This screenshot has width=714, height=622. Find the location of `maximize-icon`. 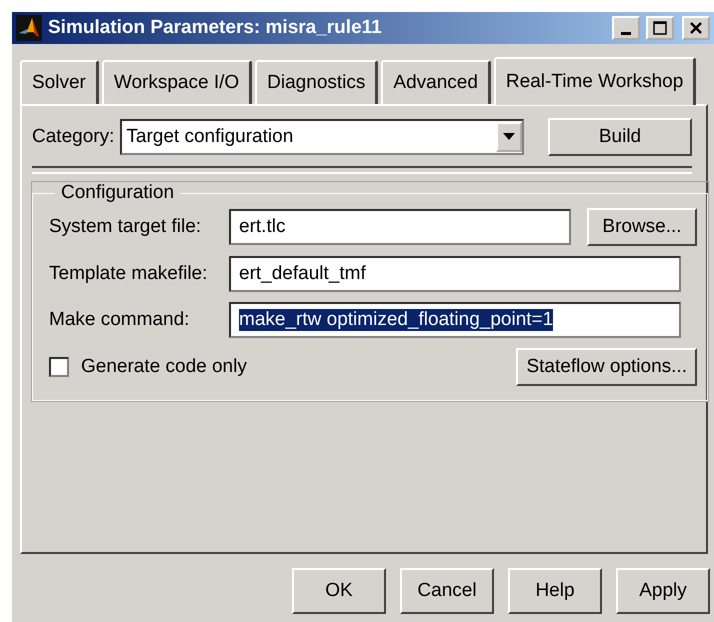

maximize-icon is located at coordinates (660, 28).